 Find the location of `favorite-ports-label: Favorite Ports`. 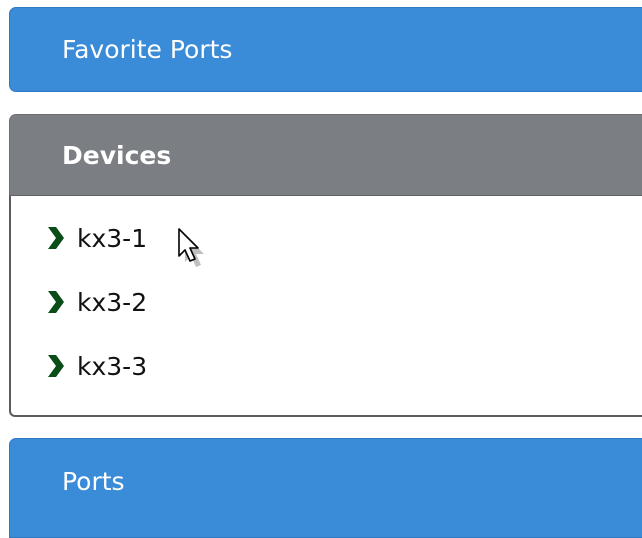

favorite-ports-label: Favorite Ports is located at coordinates (147, 49).